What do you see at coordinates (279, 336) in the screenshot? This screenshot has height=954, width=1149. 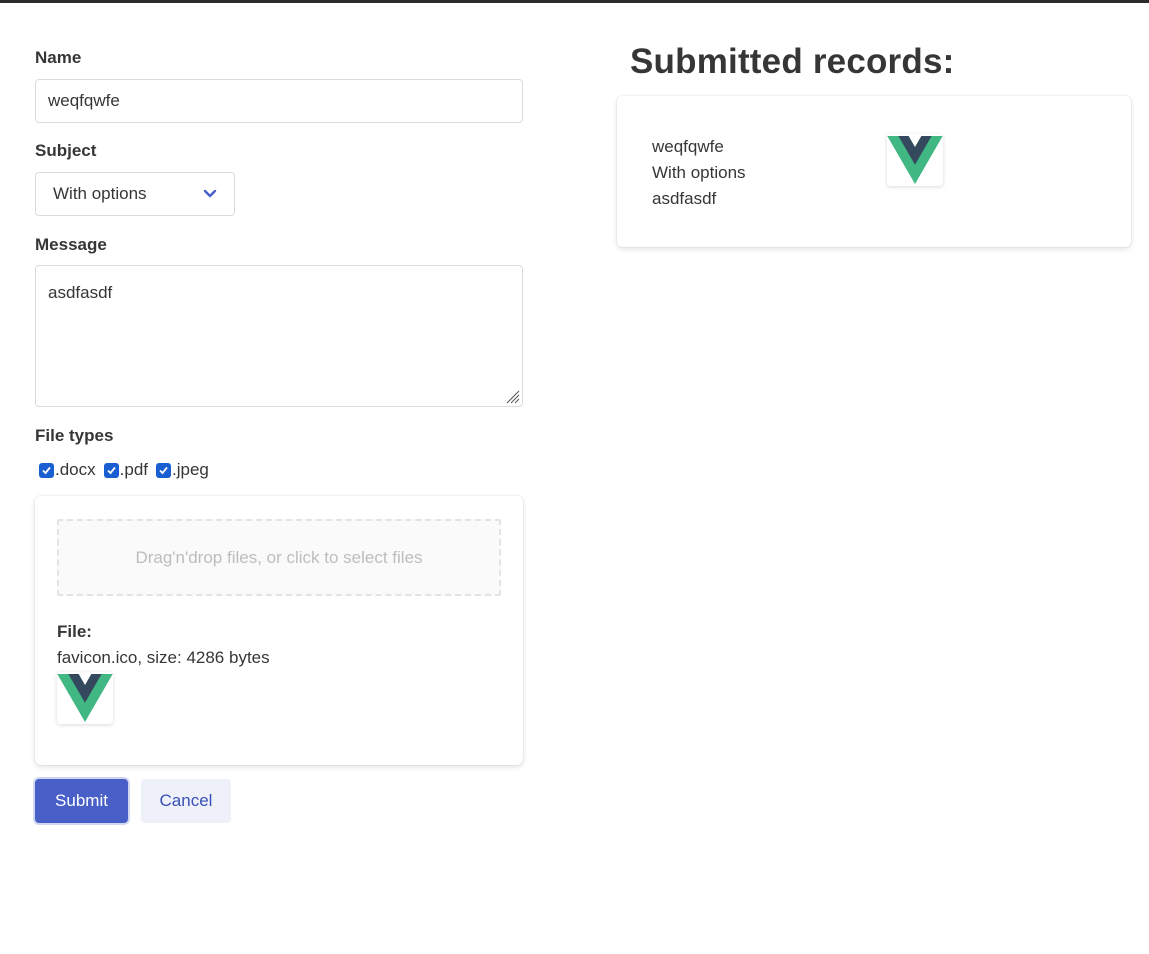 I see `message-textarea: asdfasdf` at bounding box center [279, 336].